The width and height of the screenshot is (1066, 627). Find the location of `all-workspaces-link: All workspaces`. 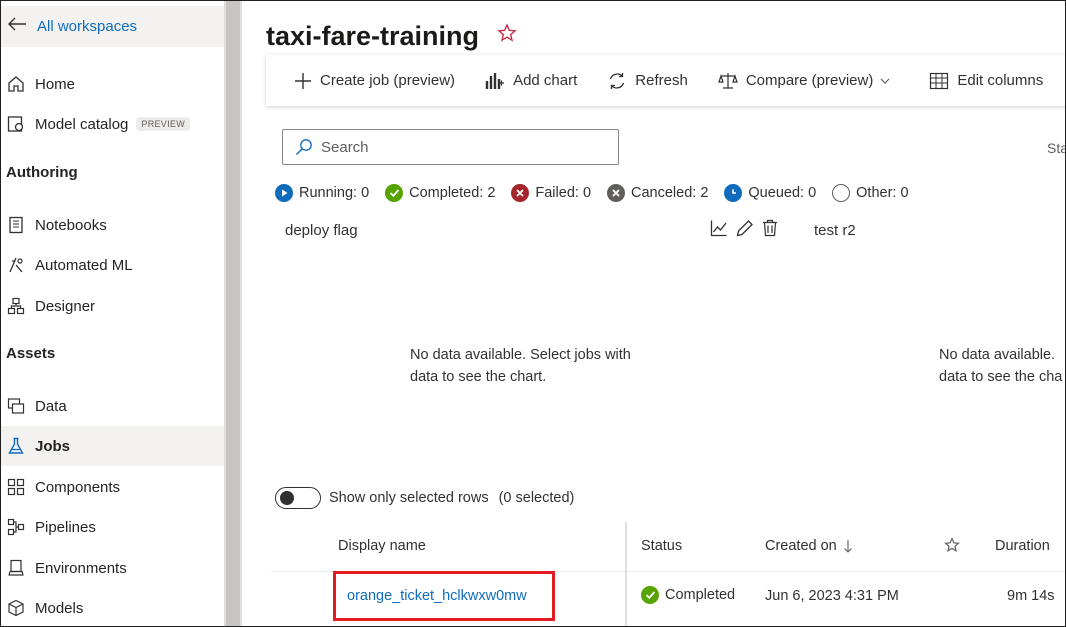

all-workspaces-link: All workspaces is located at coordinates (112, 26).